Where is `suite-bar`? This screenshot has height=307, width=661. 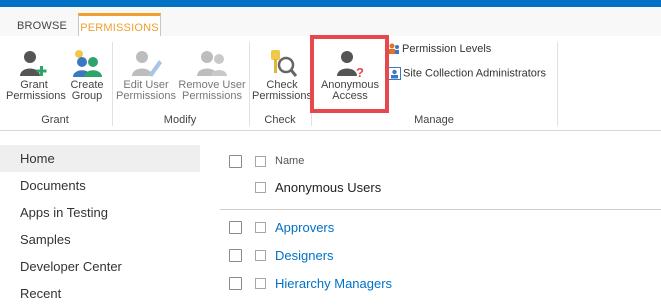
suite-bar is located at coordinates (330, 3).